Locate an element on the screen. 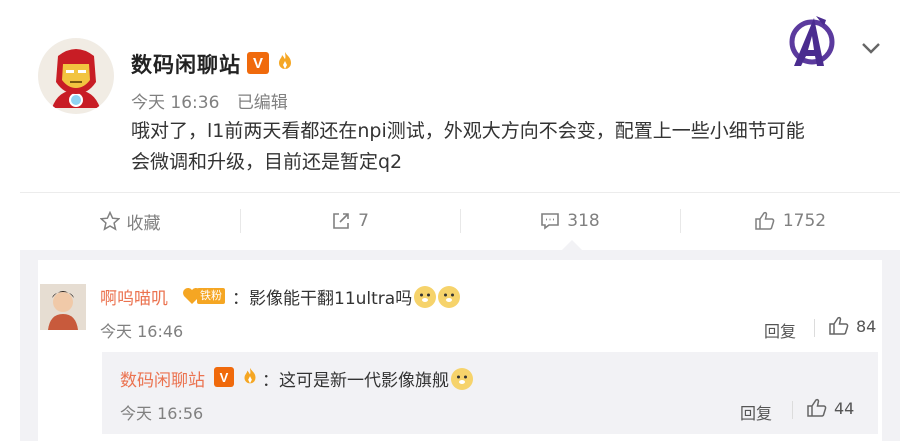 This screenshot has width=919, height=441. post-meta: 今天 16:36 已编辑 is located at coordinates (215, 100).